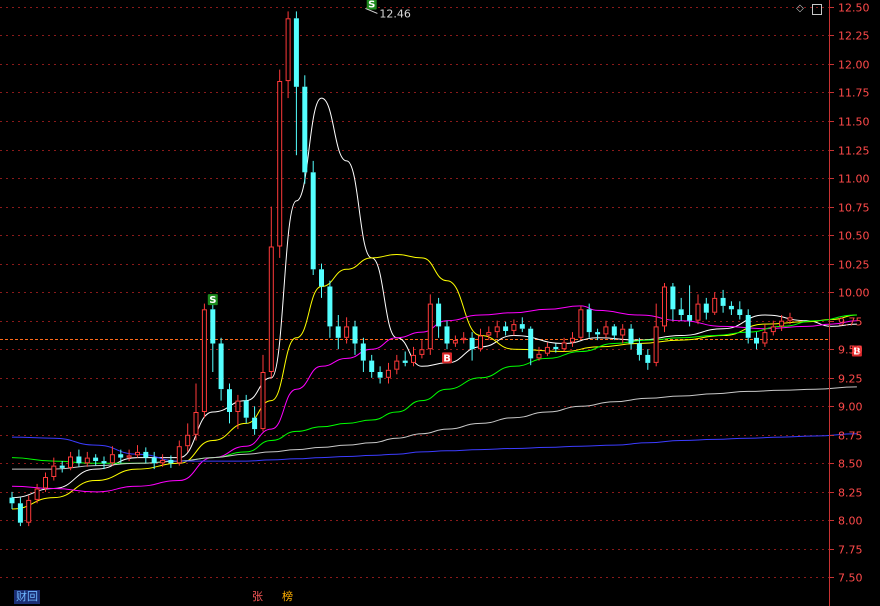 The width and height of the screenshot is (880, 606). What do you see at coordinates (854, 236) in the screenshot?
I see `y-tick-label: 10.50` at bounding box center [854, 236].